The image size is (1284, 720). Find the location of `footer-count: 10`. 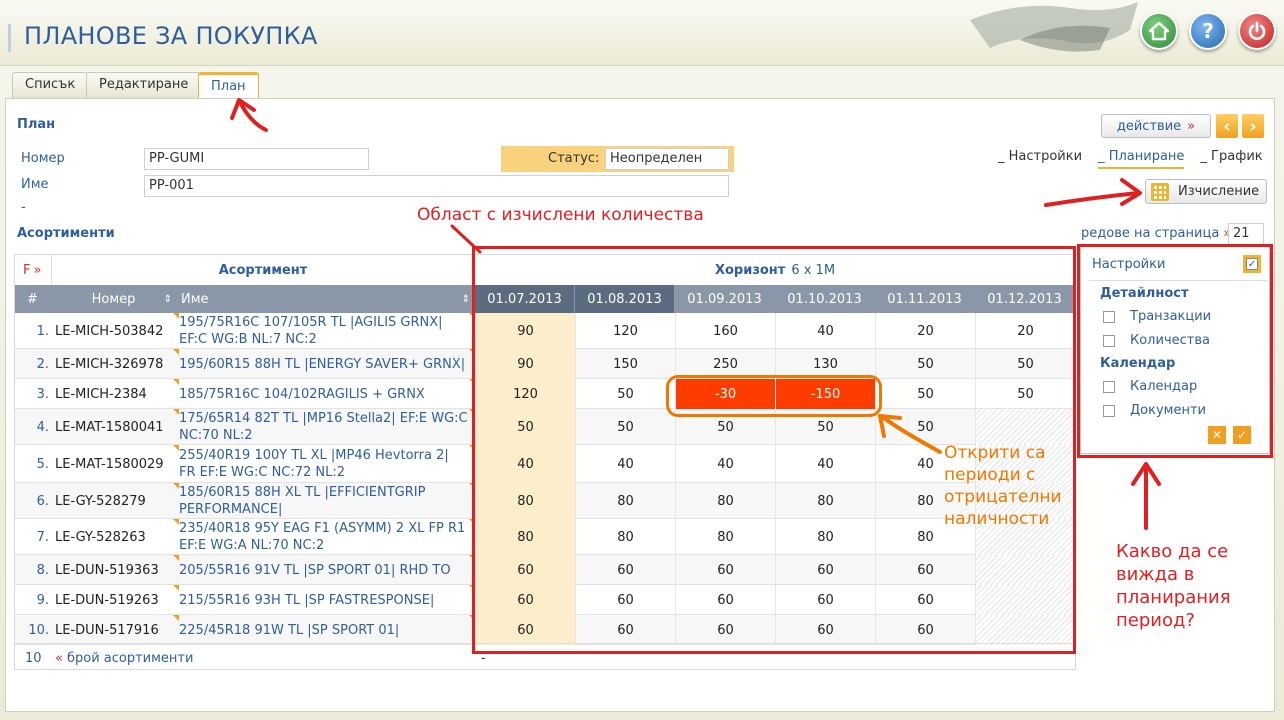

footer-count: 10 is located at coordinates (33, 658).